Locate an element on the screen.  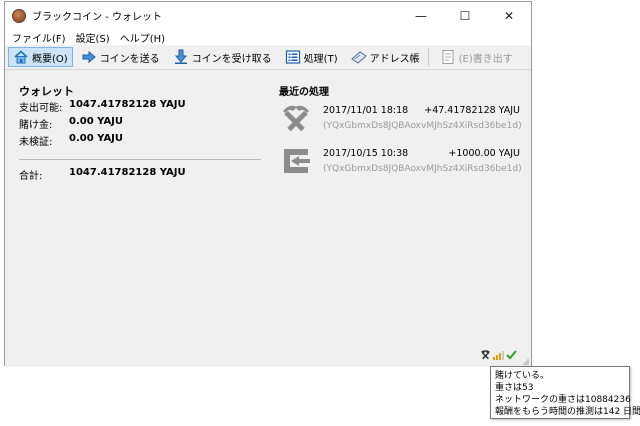
menu-help: ヘルプ(H) is located at coordinates (142, 37).